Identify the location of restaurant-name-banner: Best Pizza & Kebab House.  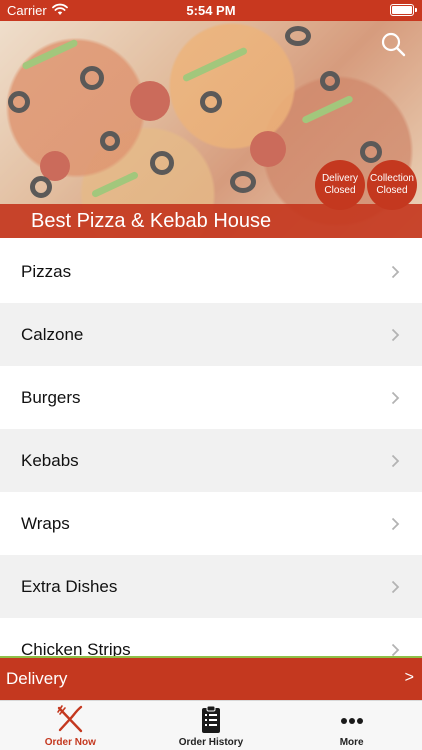
(211, 221).